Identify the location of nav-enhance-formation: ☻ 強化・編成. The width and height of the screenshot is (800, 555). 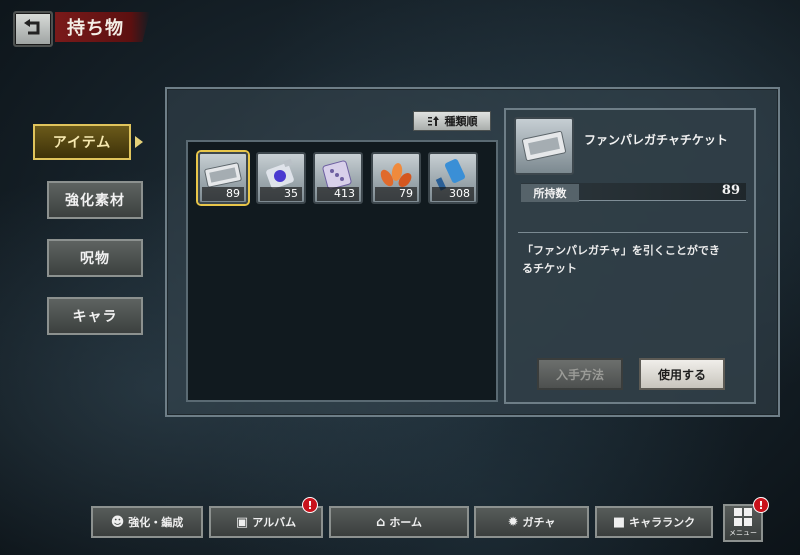
(147, 522).